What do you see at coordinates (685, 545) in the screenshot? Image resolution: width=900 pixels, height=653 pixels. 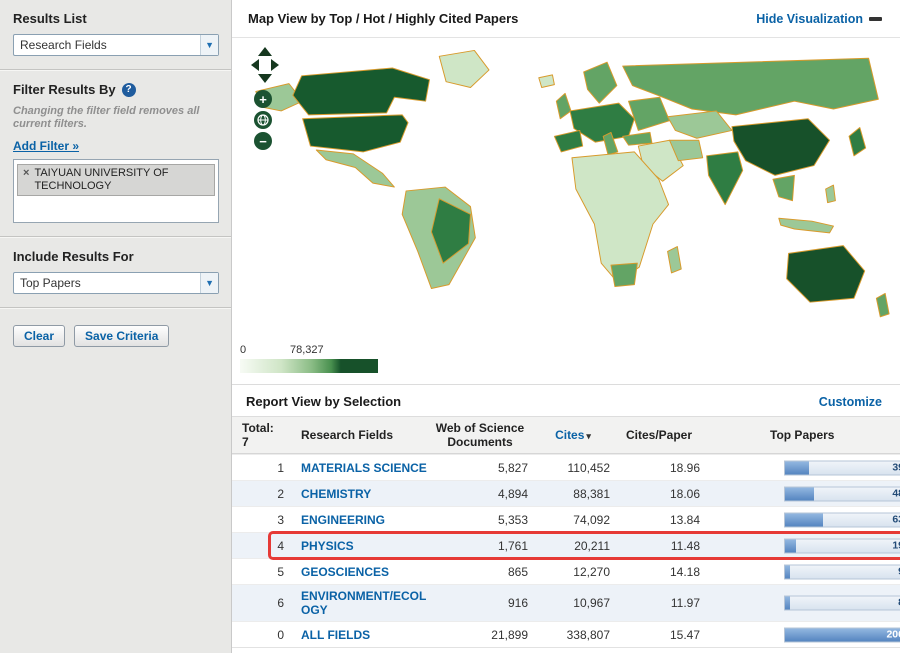 I see `cites-per-paper-value: 11.48` at bounding box center [685, 545].